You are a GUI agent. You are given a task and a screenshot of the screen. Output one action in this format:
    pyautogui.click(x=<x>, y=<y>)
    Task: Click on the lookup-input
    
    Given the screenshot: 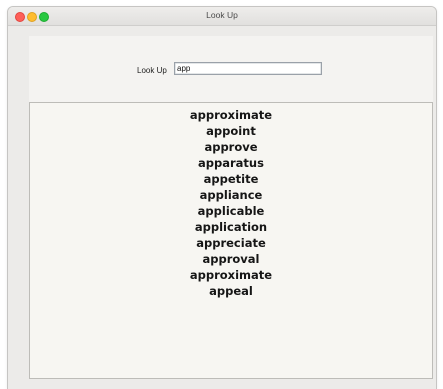 What is the action you would take?
    pyautogui.click(x=248, y=68)
    